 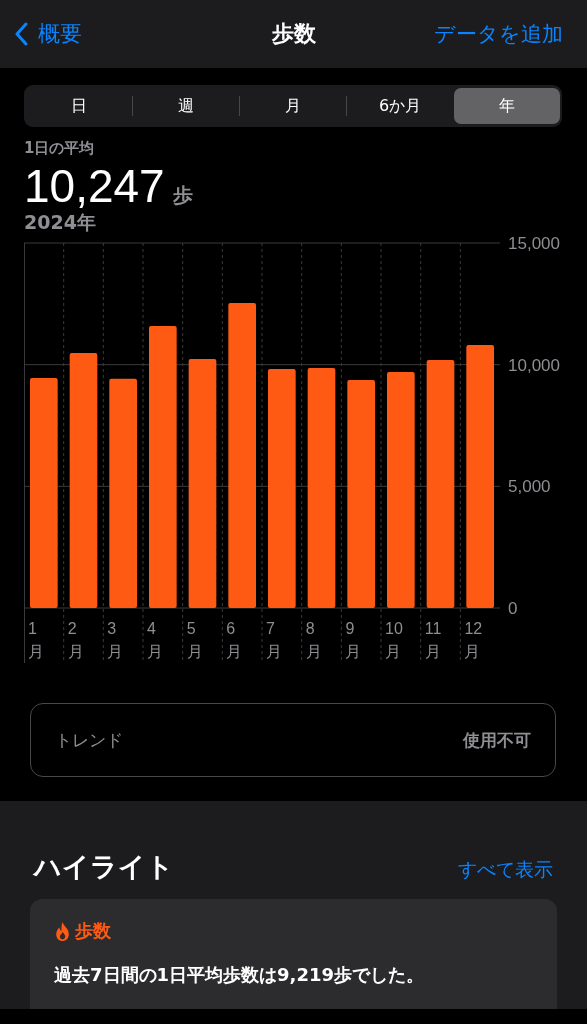 I want to click on x-axis-label: 12月, so click(x=474, y=640).